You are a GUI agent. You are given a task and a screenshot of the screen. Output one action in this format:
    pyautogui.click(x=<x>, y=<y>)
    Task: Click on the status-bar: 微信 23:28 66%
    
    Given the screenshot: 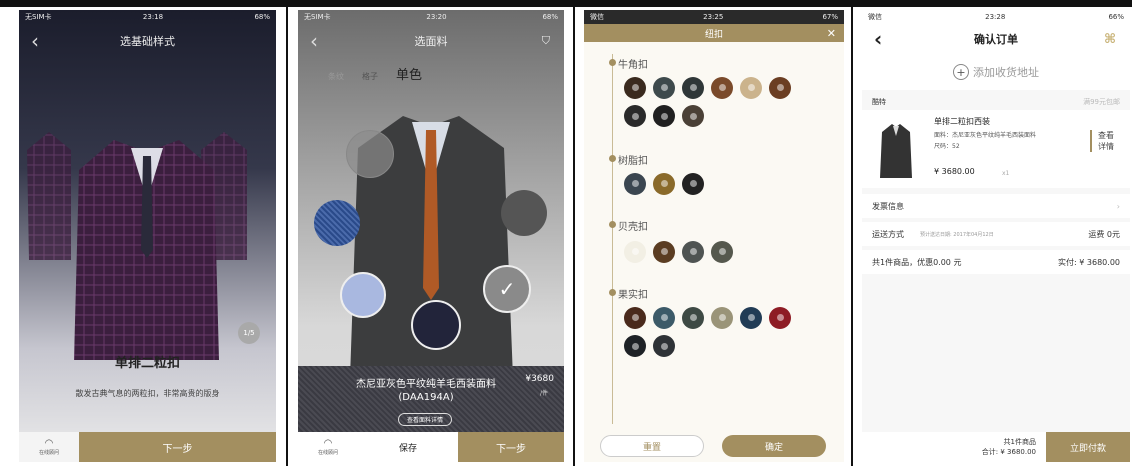 What is the action you would take?
    pyautogui.click(x=996, y=17)
    